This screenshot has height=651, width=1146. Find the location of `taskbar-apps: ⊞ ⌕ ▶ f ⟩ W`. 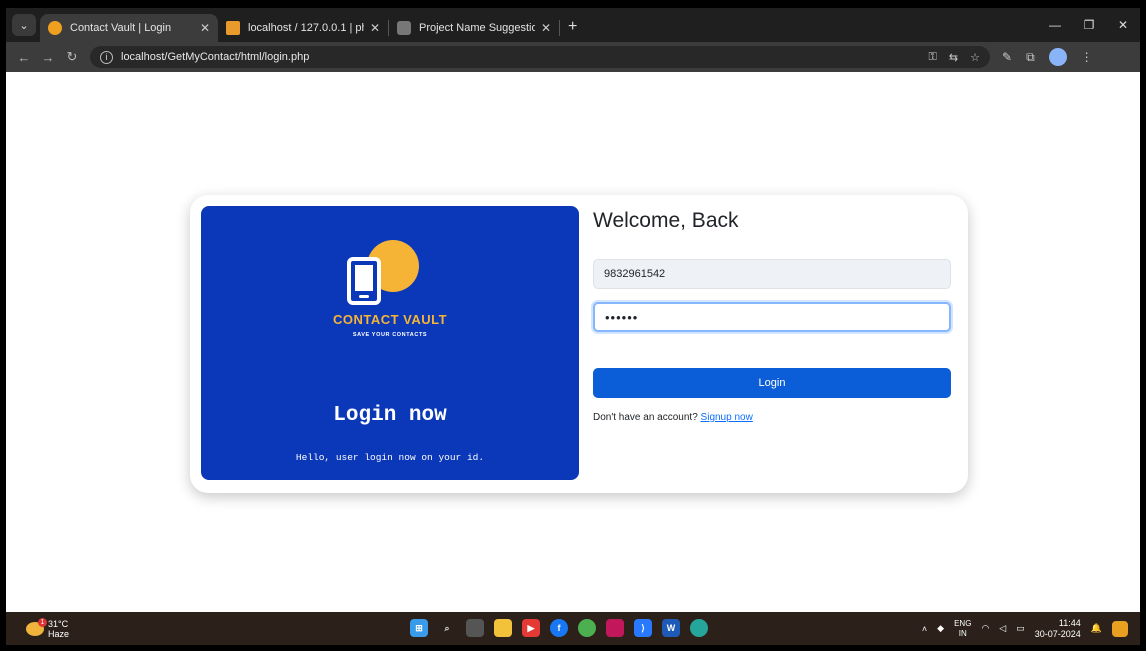

taskbar-apps: ⊞ ⌕ ▶ f ⟩ W is located at coordinates (559, 628).